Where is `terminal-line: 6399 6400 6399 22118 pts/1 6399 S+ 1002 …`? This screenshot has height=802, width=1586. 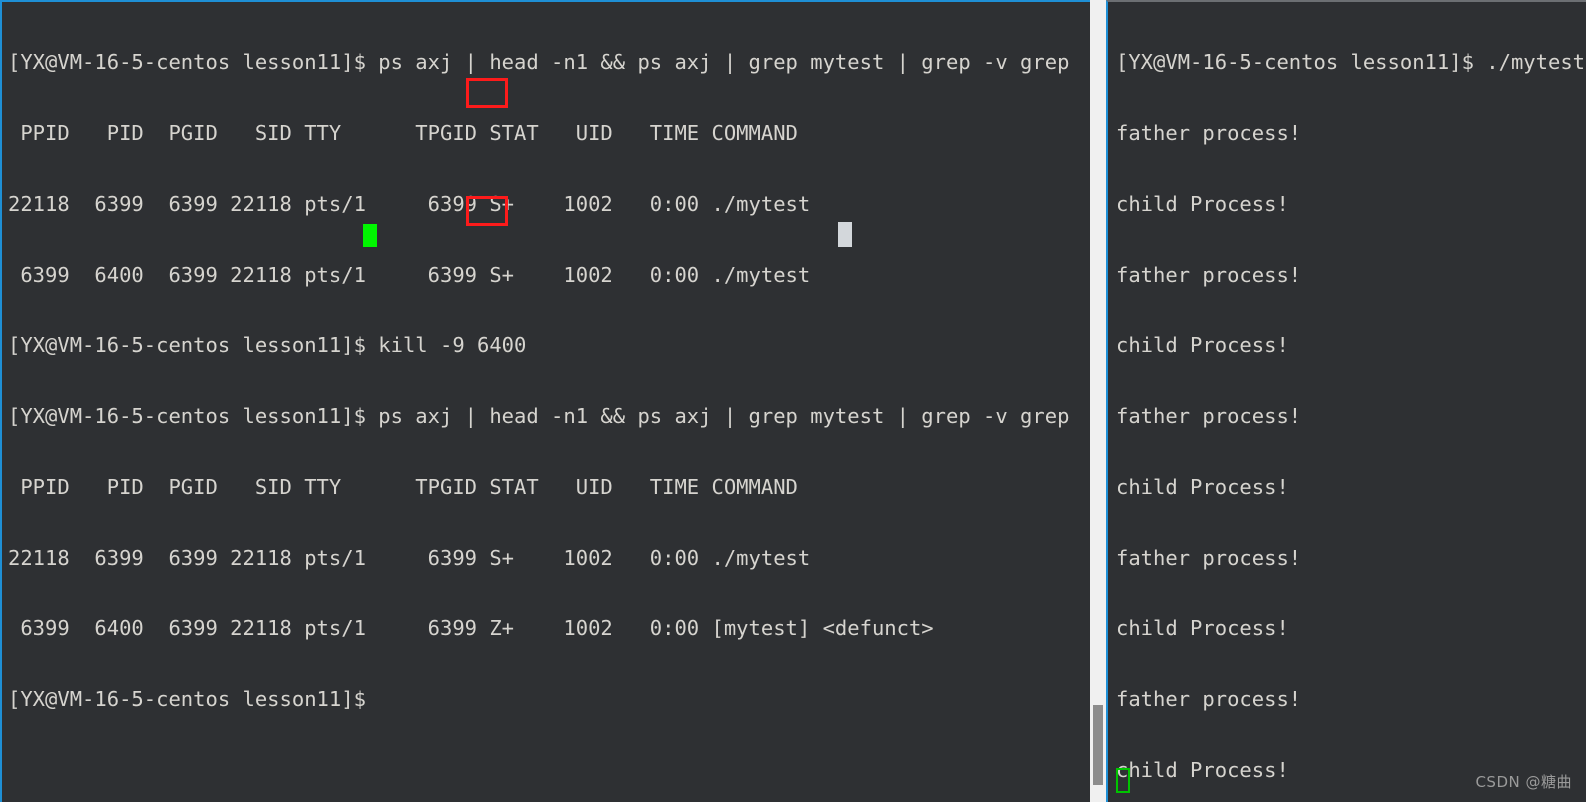
terminal-line: 6399 6400 6399 22118 pts/1 6399 S+ 1002 … is located at coordinates (409, 274).